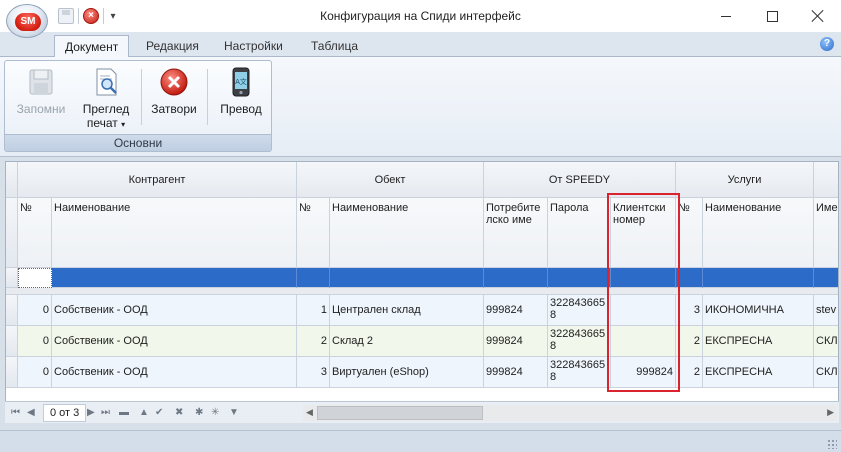  What do you see at coordinates (334, 46) in the screenshot?
I see `tab-table: Таблица` at bounding box center [334, 46].